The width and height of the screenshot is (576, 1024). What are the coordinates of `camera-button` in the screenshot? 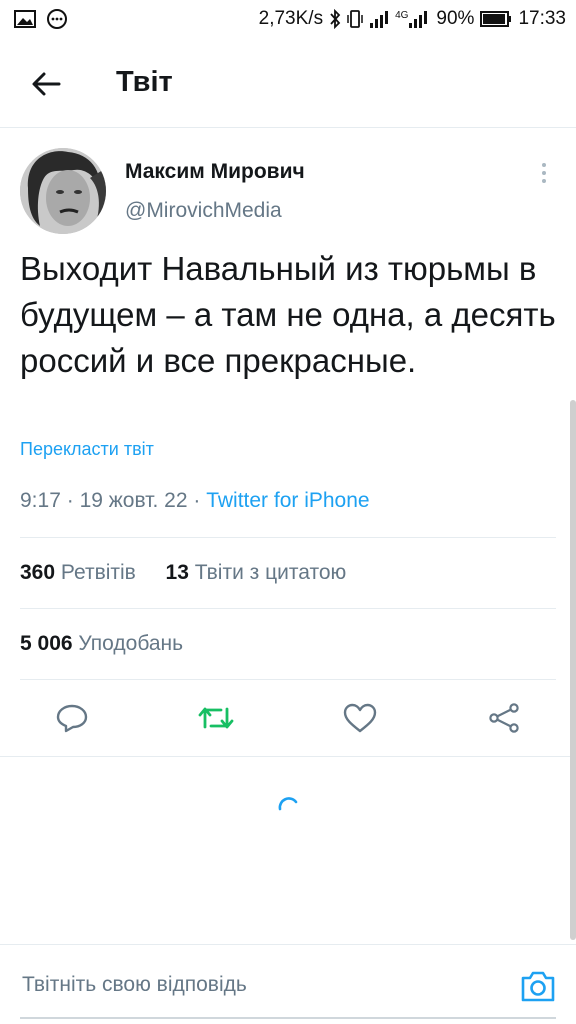 It's located at (538, 986).